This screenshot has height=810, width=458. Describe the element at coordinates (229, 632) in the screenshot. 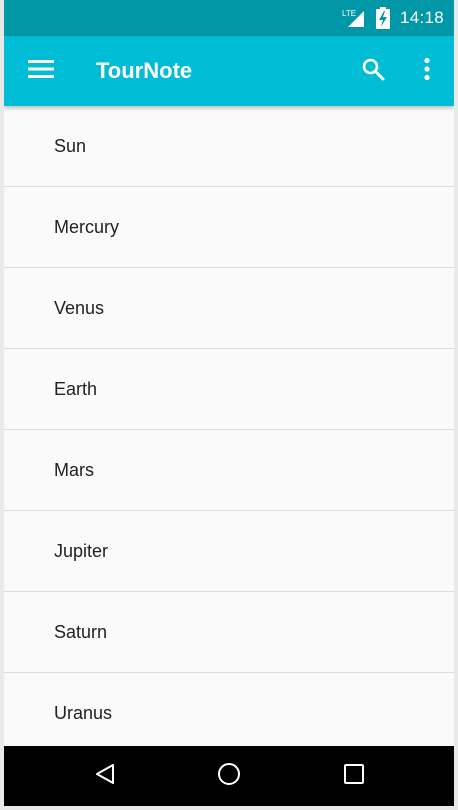

I see `list-item-saturn: Saturn` at that location.